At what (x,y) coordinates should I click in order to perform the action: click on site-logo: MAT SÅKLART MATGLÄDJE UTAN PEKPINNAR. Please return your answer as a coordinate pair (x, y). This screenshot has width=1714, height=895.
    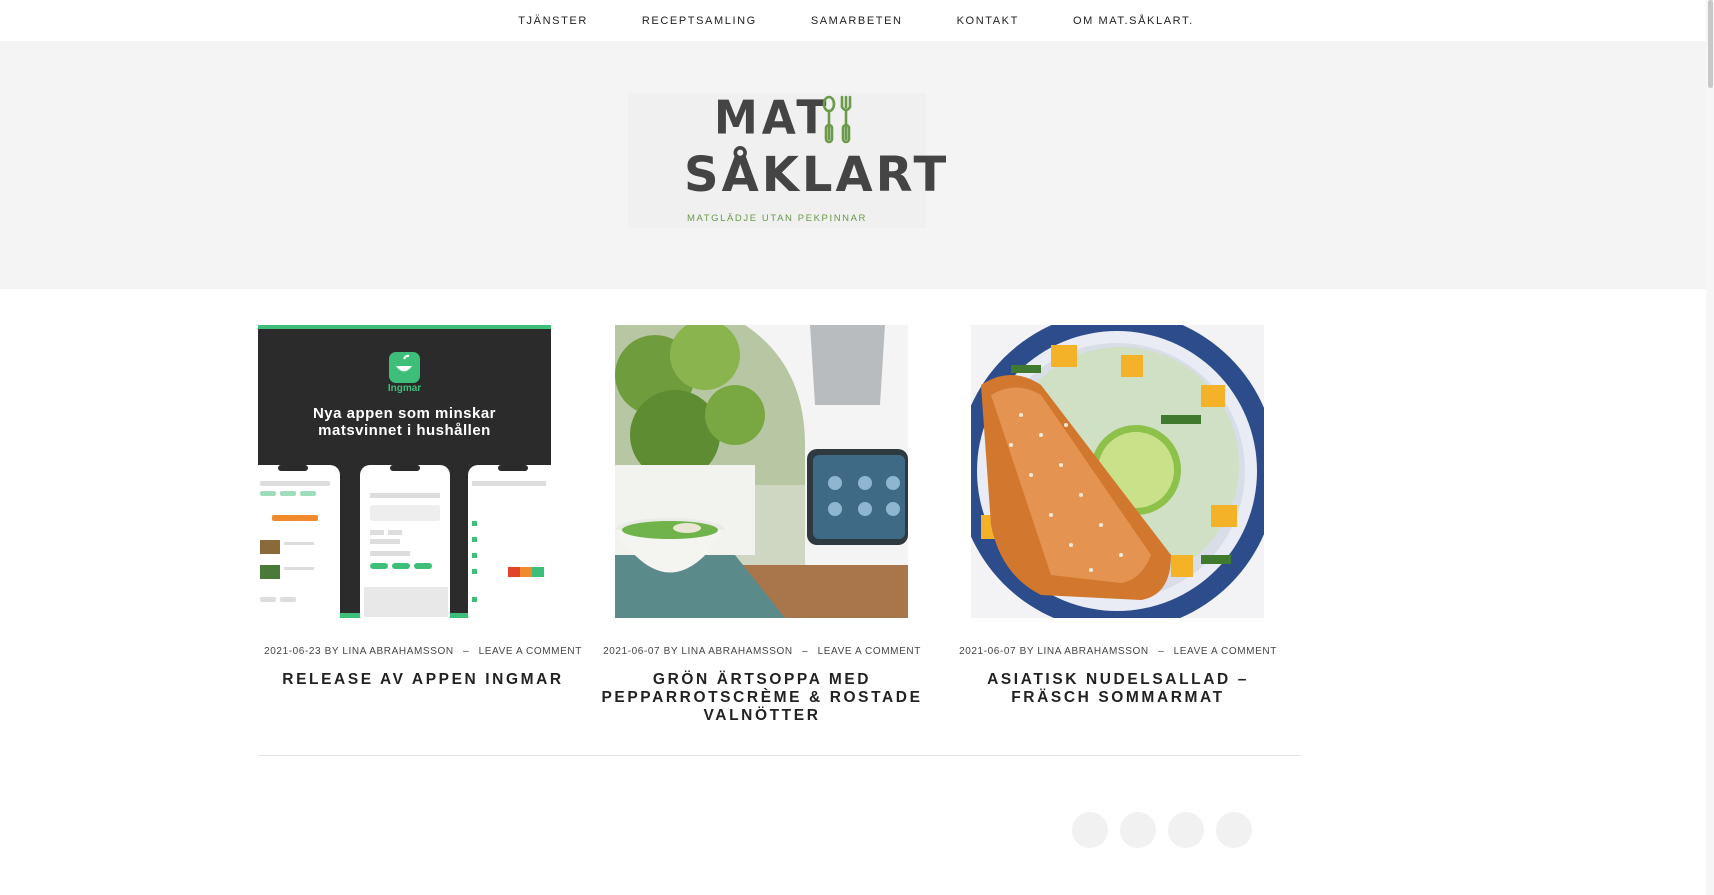
    Looking at the image, I should click on (787, 159).